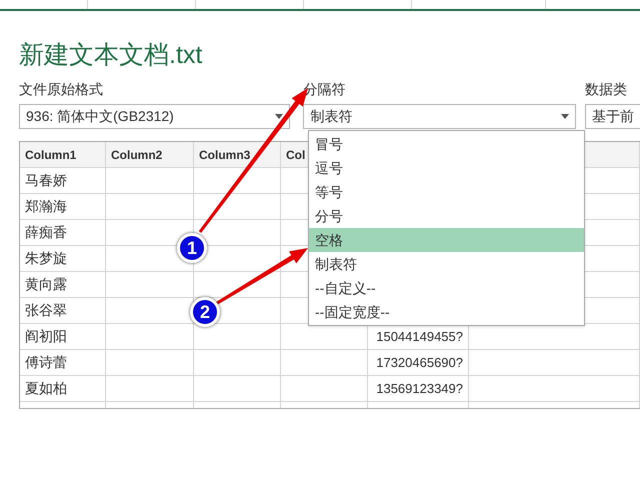 Image resolution: width=640 pixels, height=480 pixels. Describe the element at coordinates (46, 388) in the screenshot. I see `table-cell-text: 夏如柏` at that location.